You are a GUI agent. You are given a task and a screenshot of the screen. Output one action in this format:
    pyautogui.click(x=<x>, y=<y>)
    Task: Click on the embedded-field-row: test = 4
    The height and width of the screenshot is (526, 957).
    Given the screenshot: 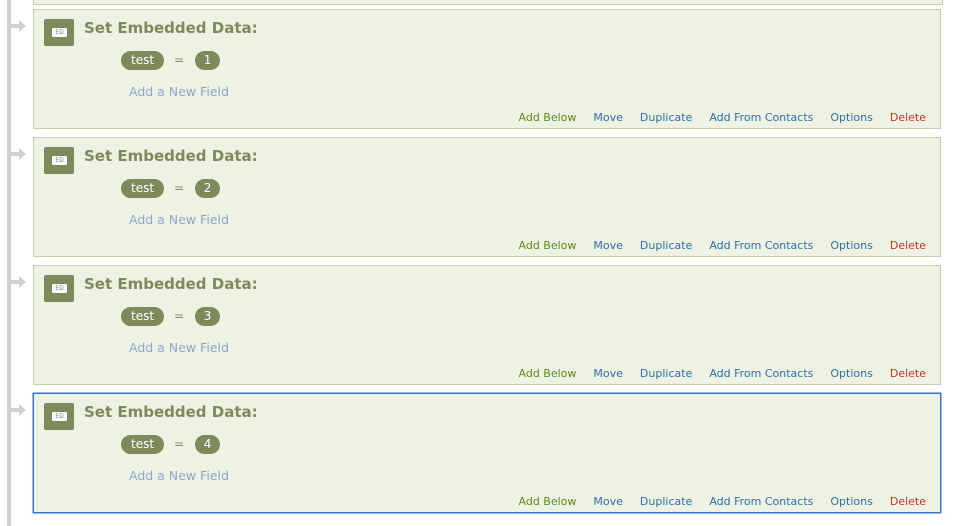 What is the action you would take?
    pyautogui.click(x=171, y=444)
    